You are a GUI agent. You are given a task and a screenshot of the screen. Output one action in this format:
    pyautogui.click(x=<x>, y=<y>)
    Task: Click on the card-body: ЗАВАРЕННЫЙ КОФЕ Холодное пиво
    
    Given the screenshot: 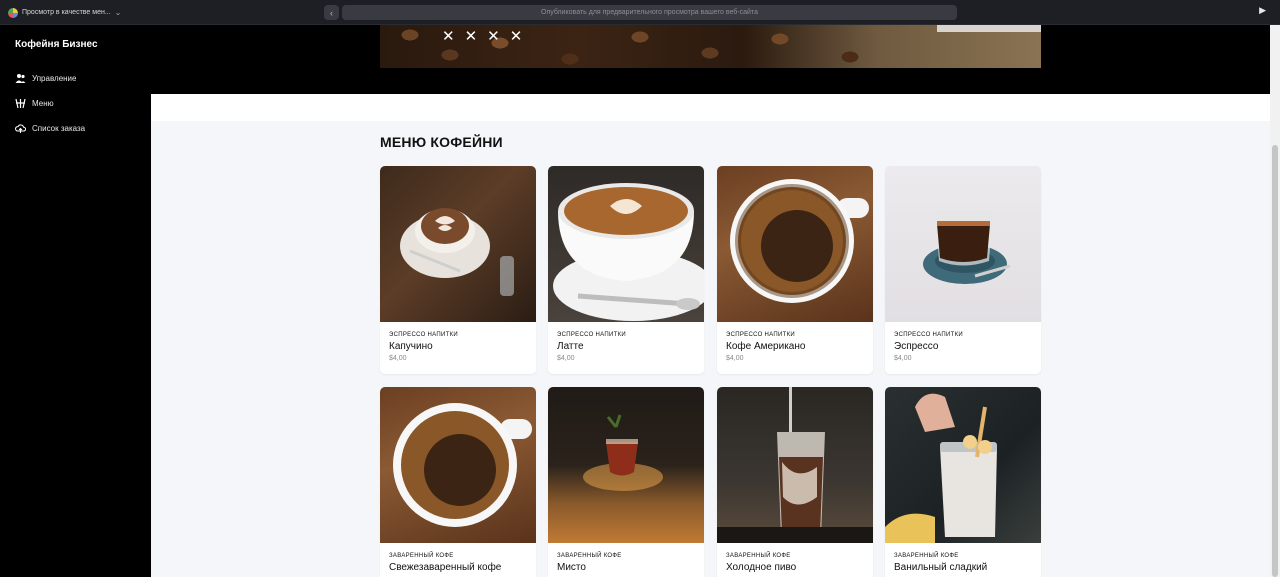 What is the action you would take?
    pyautogui.click(x=795, y=560)
    